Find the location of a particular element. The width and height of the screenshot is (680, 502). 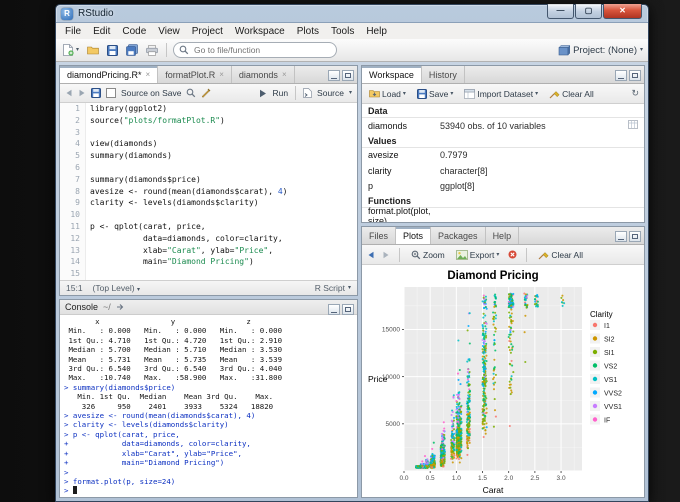

menu-code: Code is located at coordinates (134, 31).